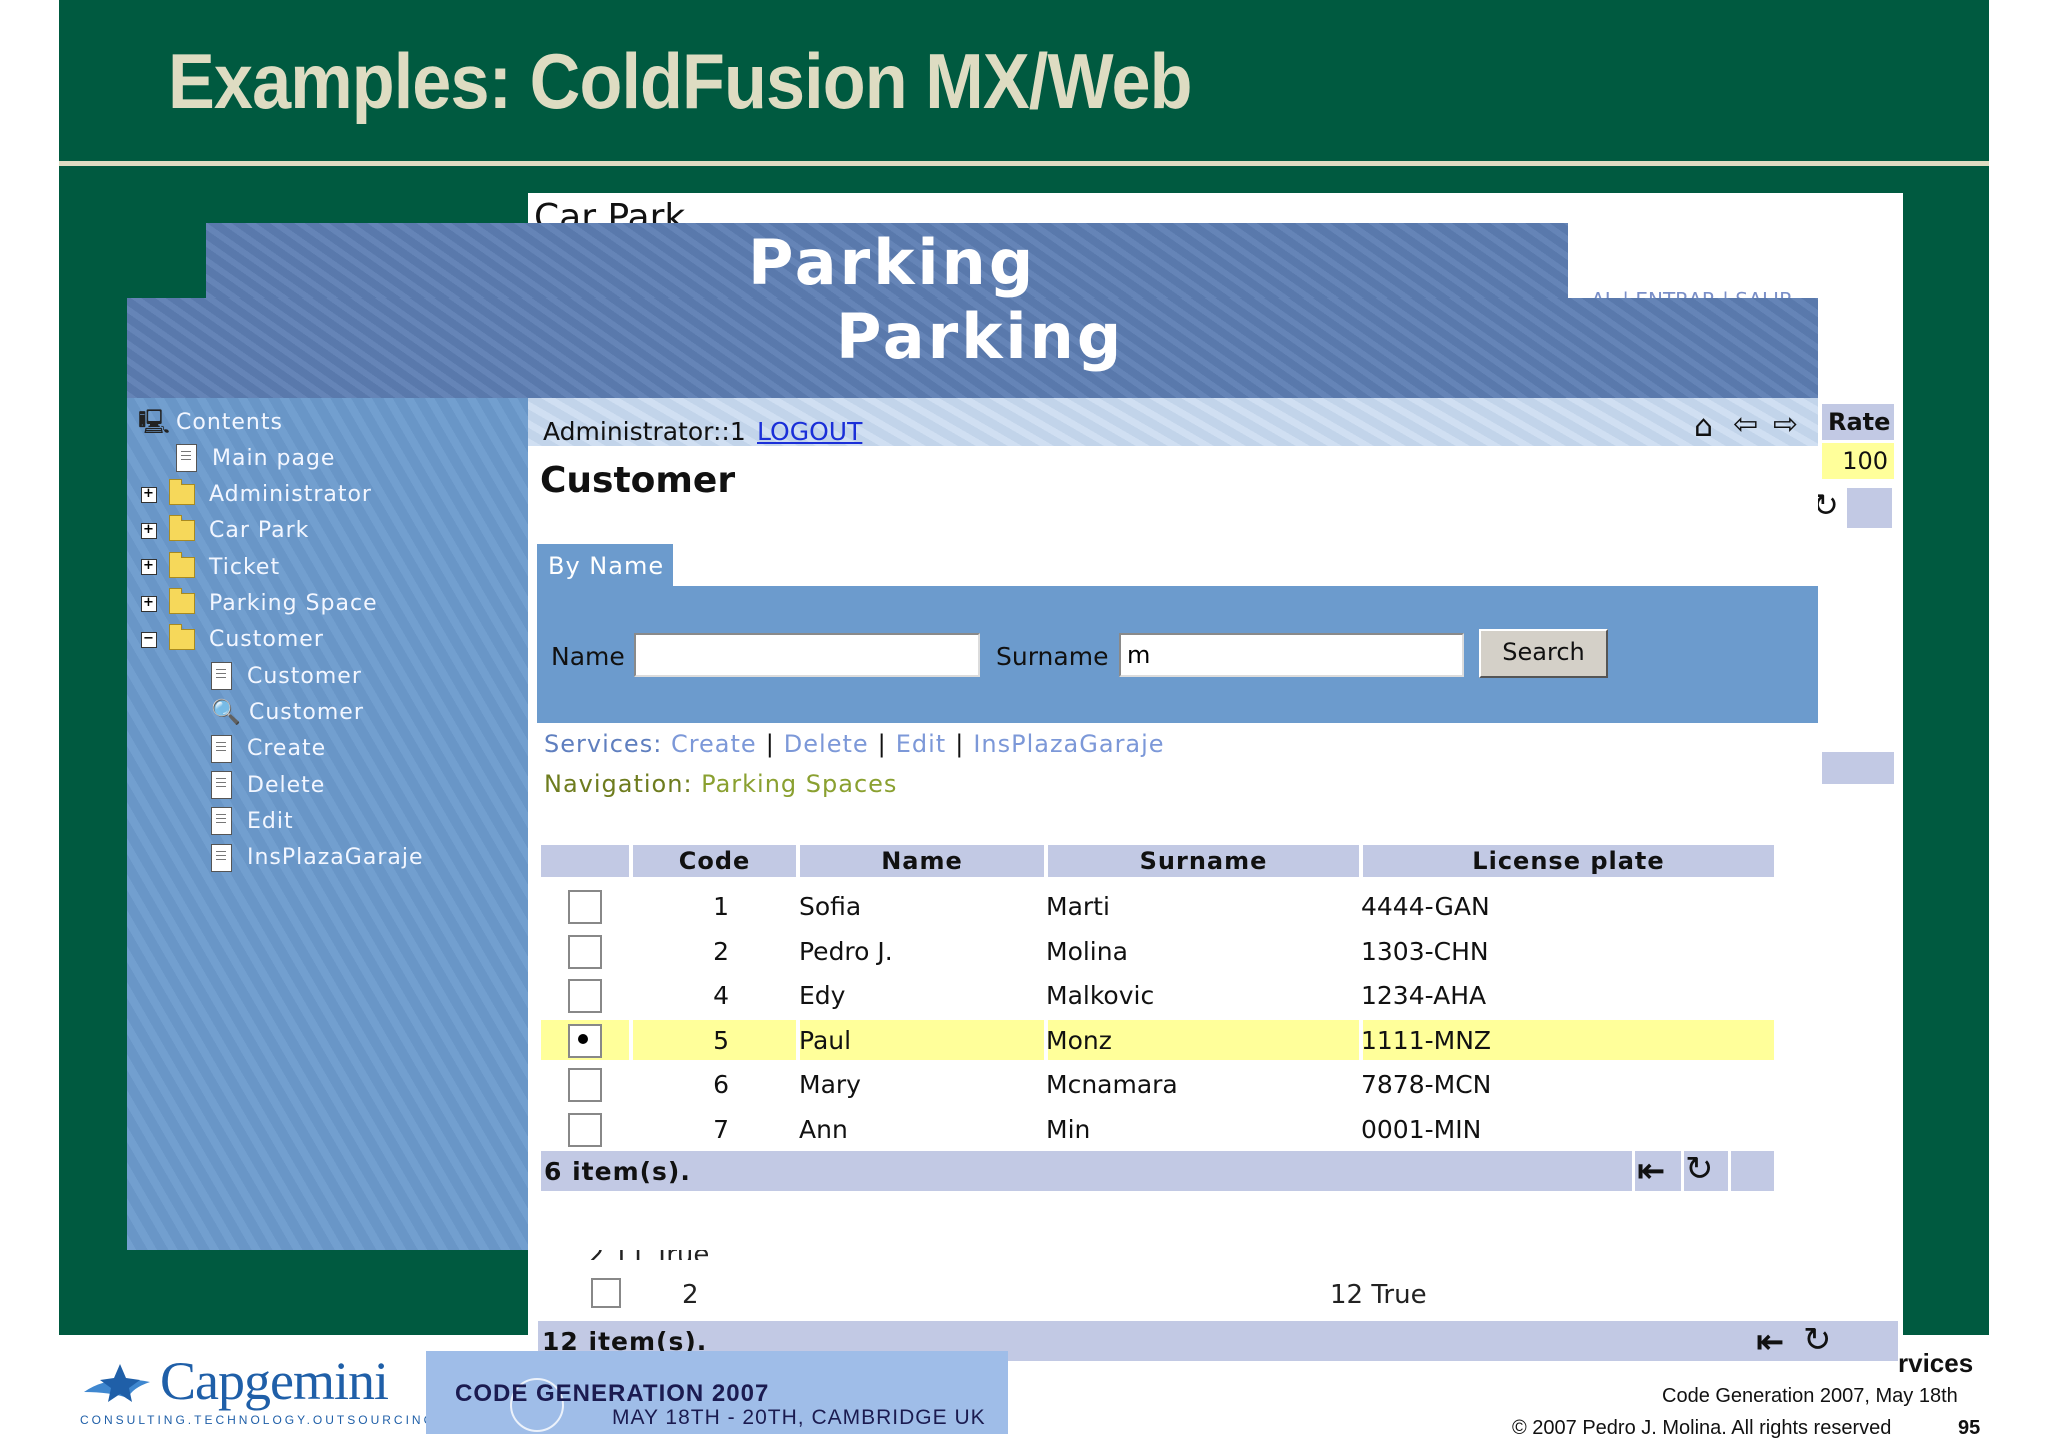 The image size is (2048, 1447). What do you see at coordinates (1157, 1171) in the screenshot?
I see `grid-footer` at bounding box center [1157, 1171].